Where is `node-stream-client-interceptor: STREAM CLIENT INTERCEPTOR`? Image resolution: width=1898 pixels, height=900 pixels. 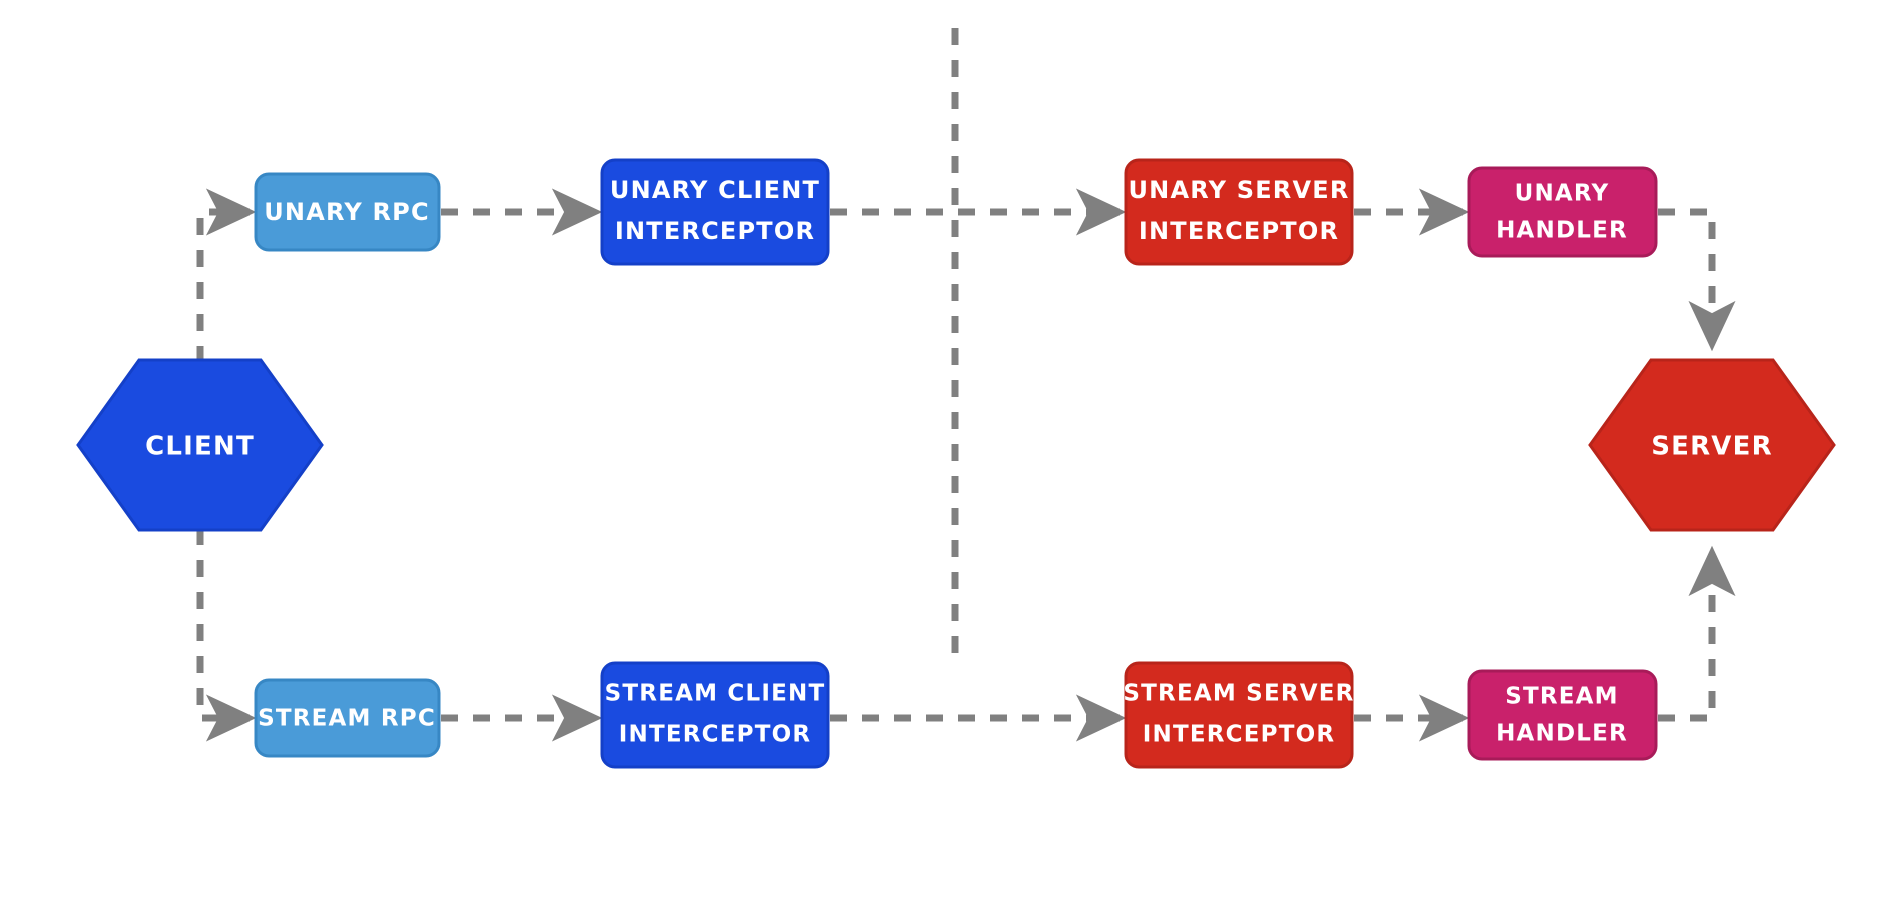
node-stream-client-interceptor: STREAM CLIENT INTERCEPTOR is located at coordinates (715, 715).